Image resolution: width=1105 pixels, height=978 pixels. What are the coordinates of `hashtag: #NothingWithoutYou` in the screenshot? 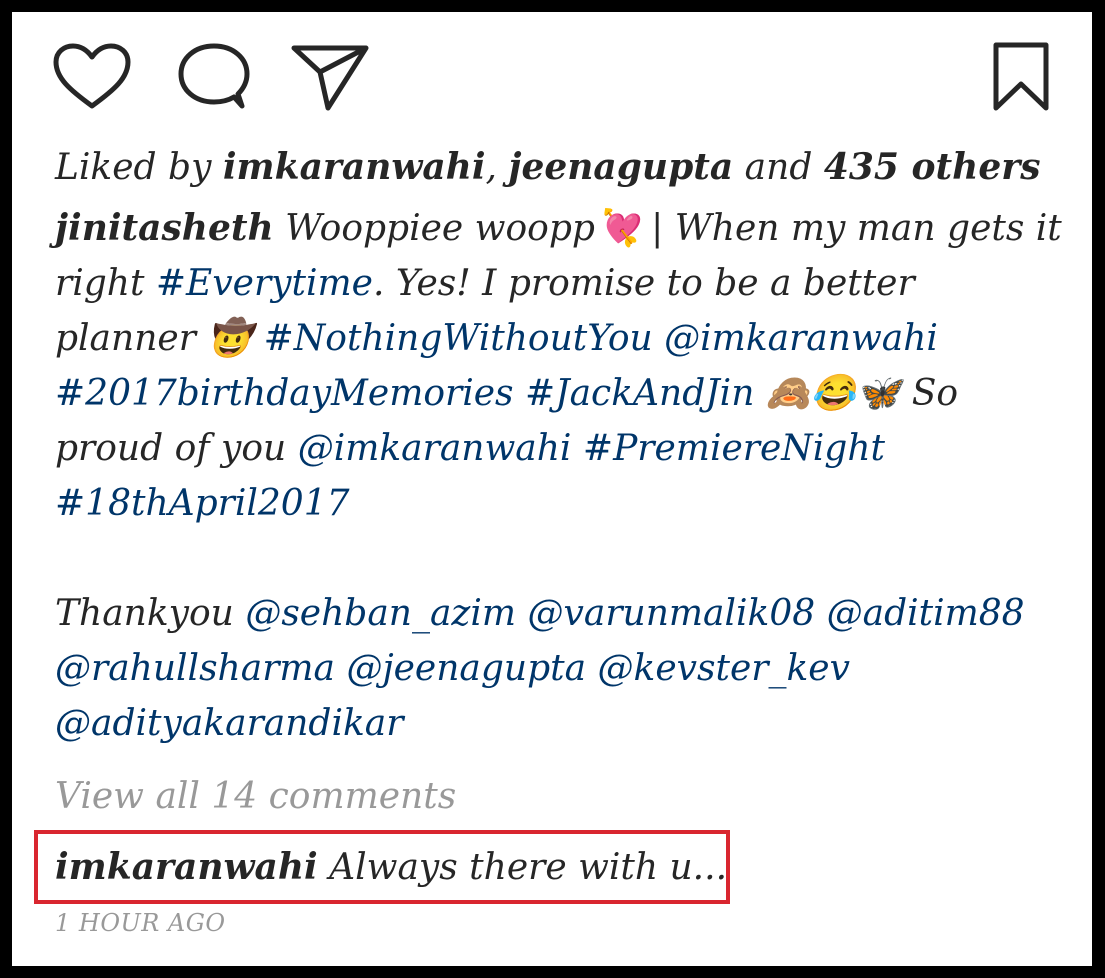 It's located at (458, 338).